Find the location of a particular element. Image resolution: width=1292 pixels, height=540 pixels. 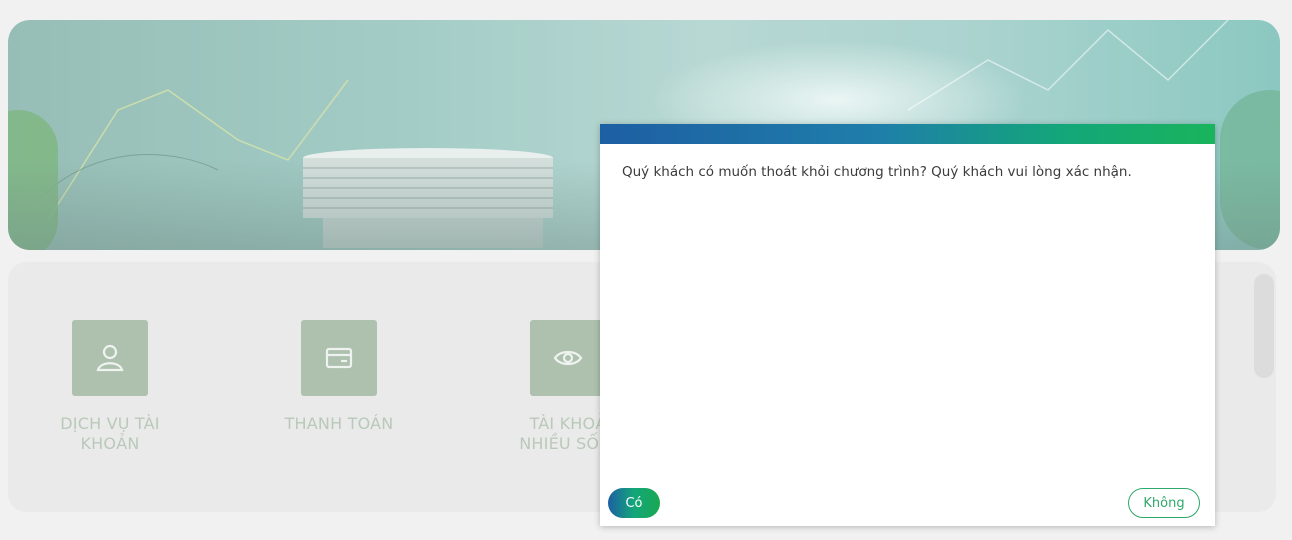

dialog-header-bar is located at coordinates (907, 134).